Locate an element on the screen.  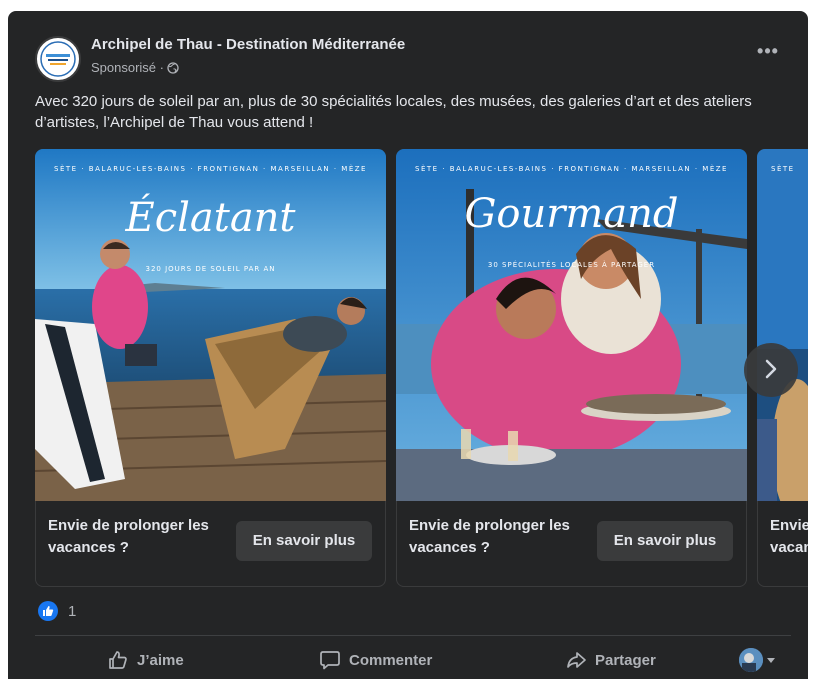
thumbs-up-icon is located at coordinates (118, 660).